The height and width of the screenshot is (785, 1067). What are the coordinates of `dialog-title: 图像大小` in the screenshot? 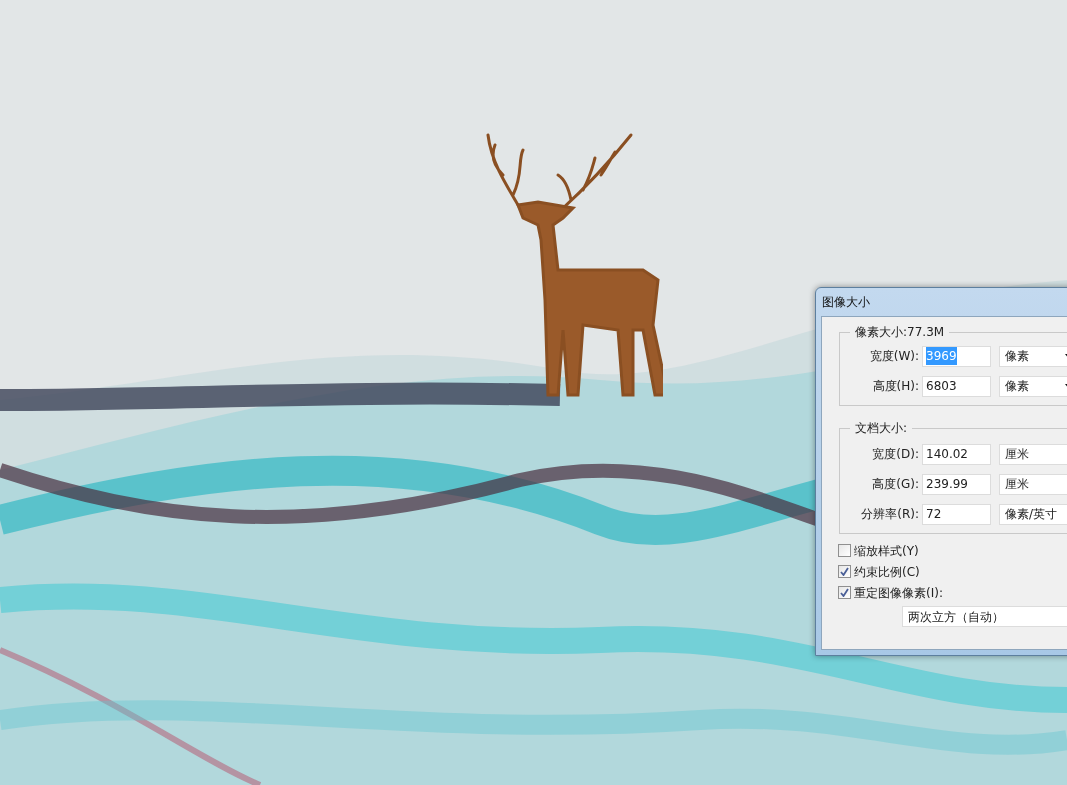 It's located at (846, 302).